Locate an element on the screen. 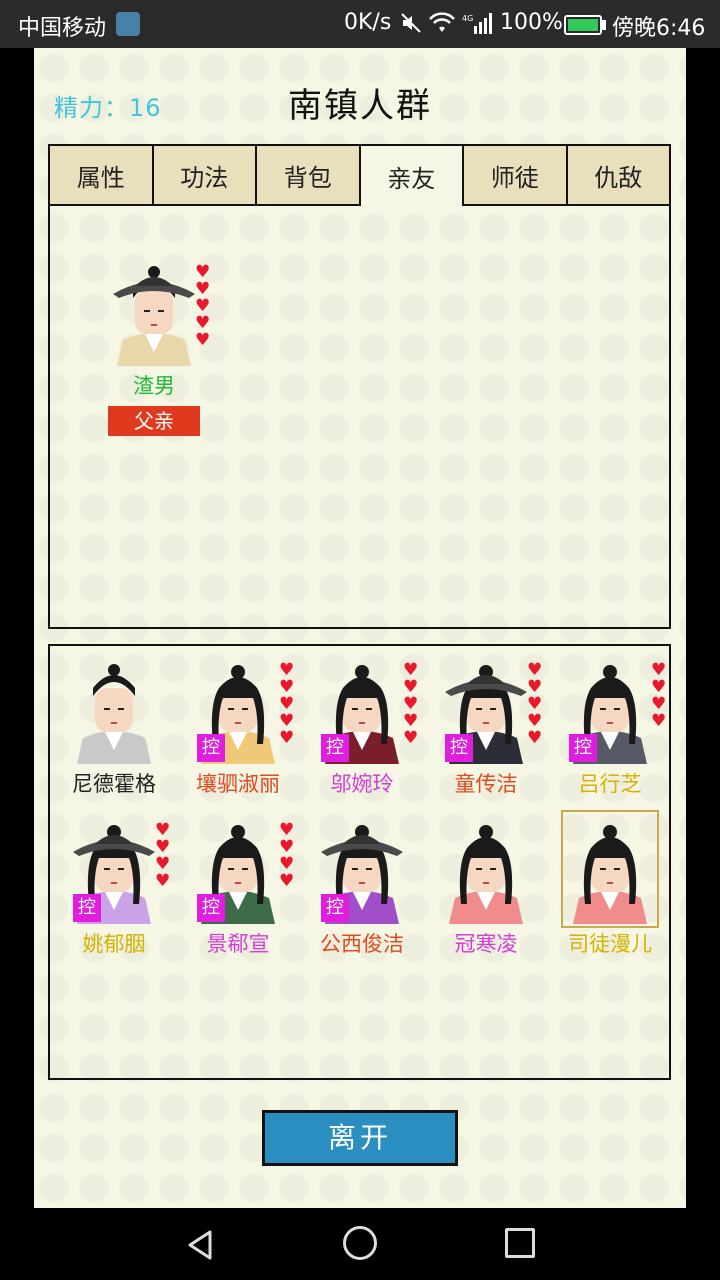  crowd-character-card: ♥ ♥ ♥ ♥ 控景郗宣 is located at coordinates (238, 886).